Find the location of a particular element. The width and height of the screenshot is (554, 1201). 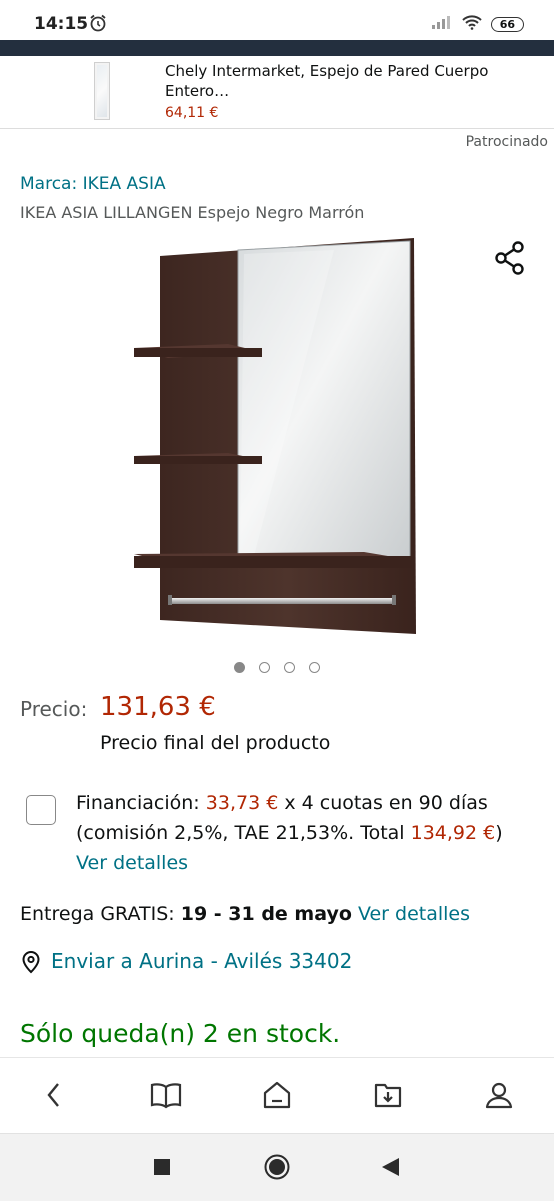

account-icon is located at coordinates (499, 1095).